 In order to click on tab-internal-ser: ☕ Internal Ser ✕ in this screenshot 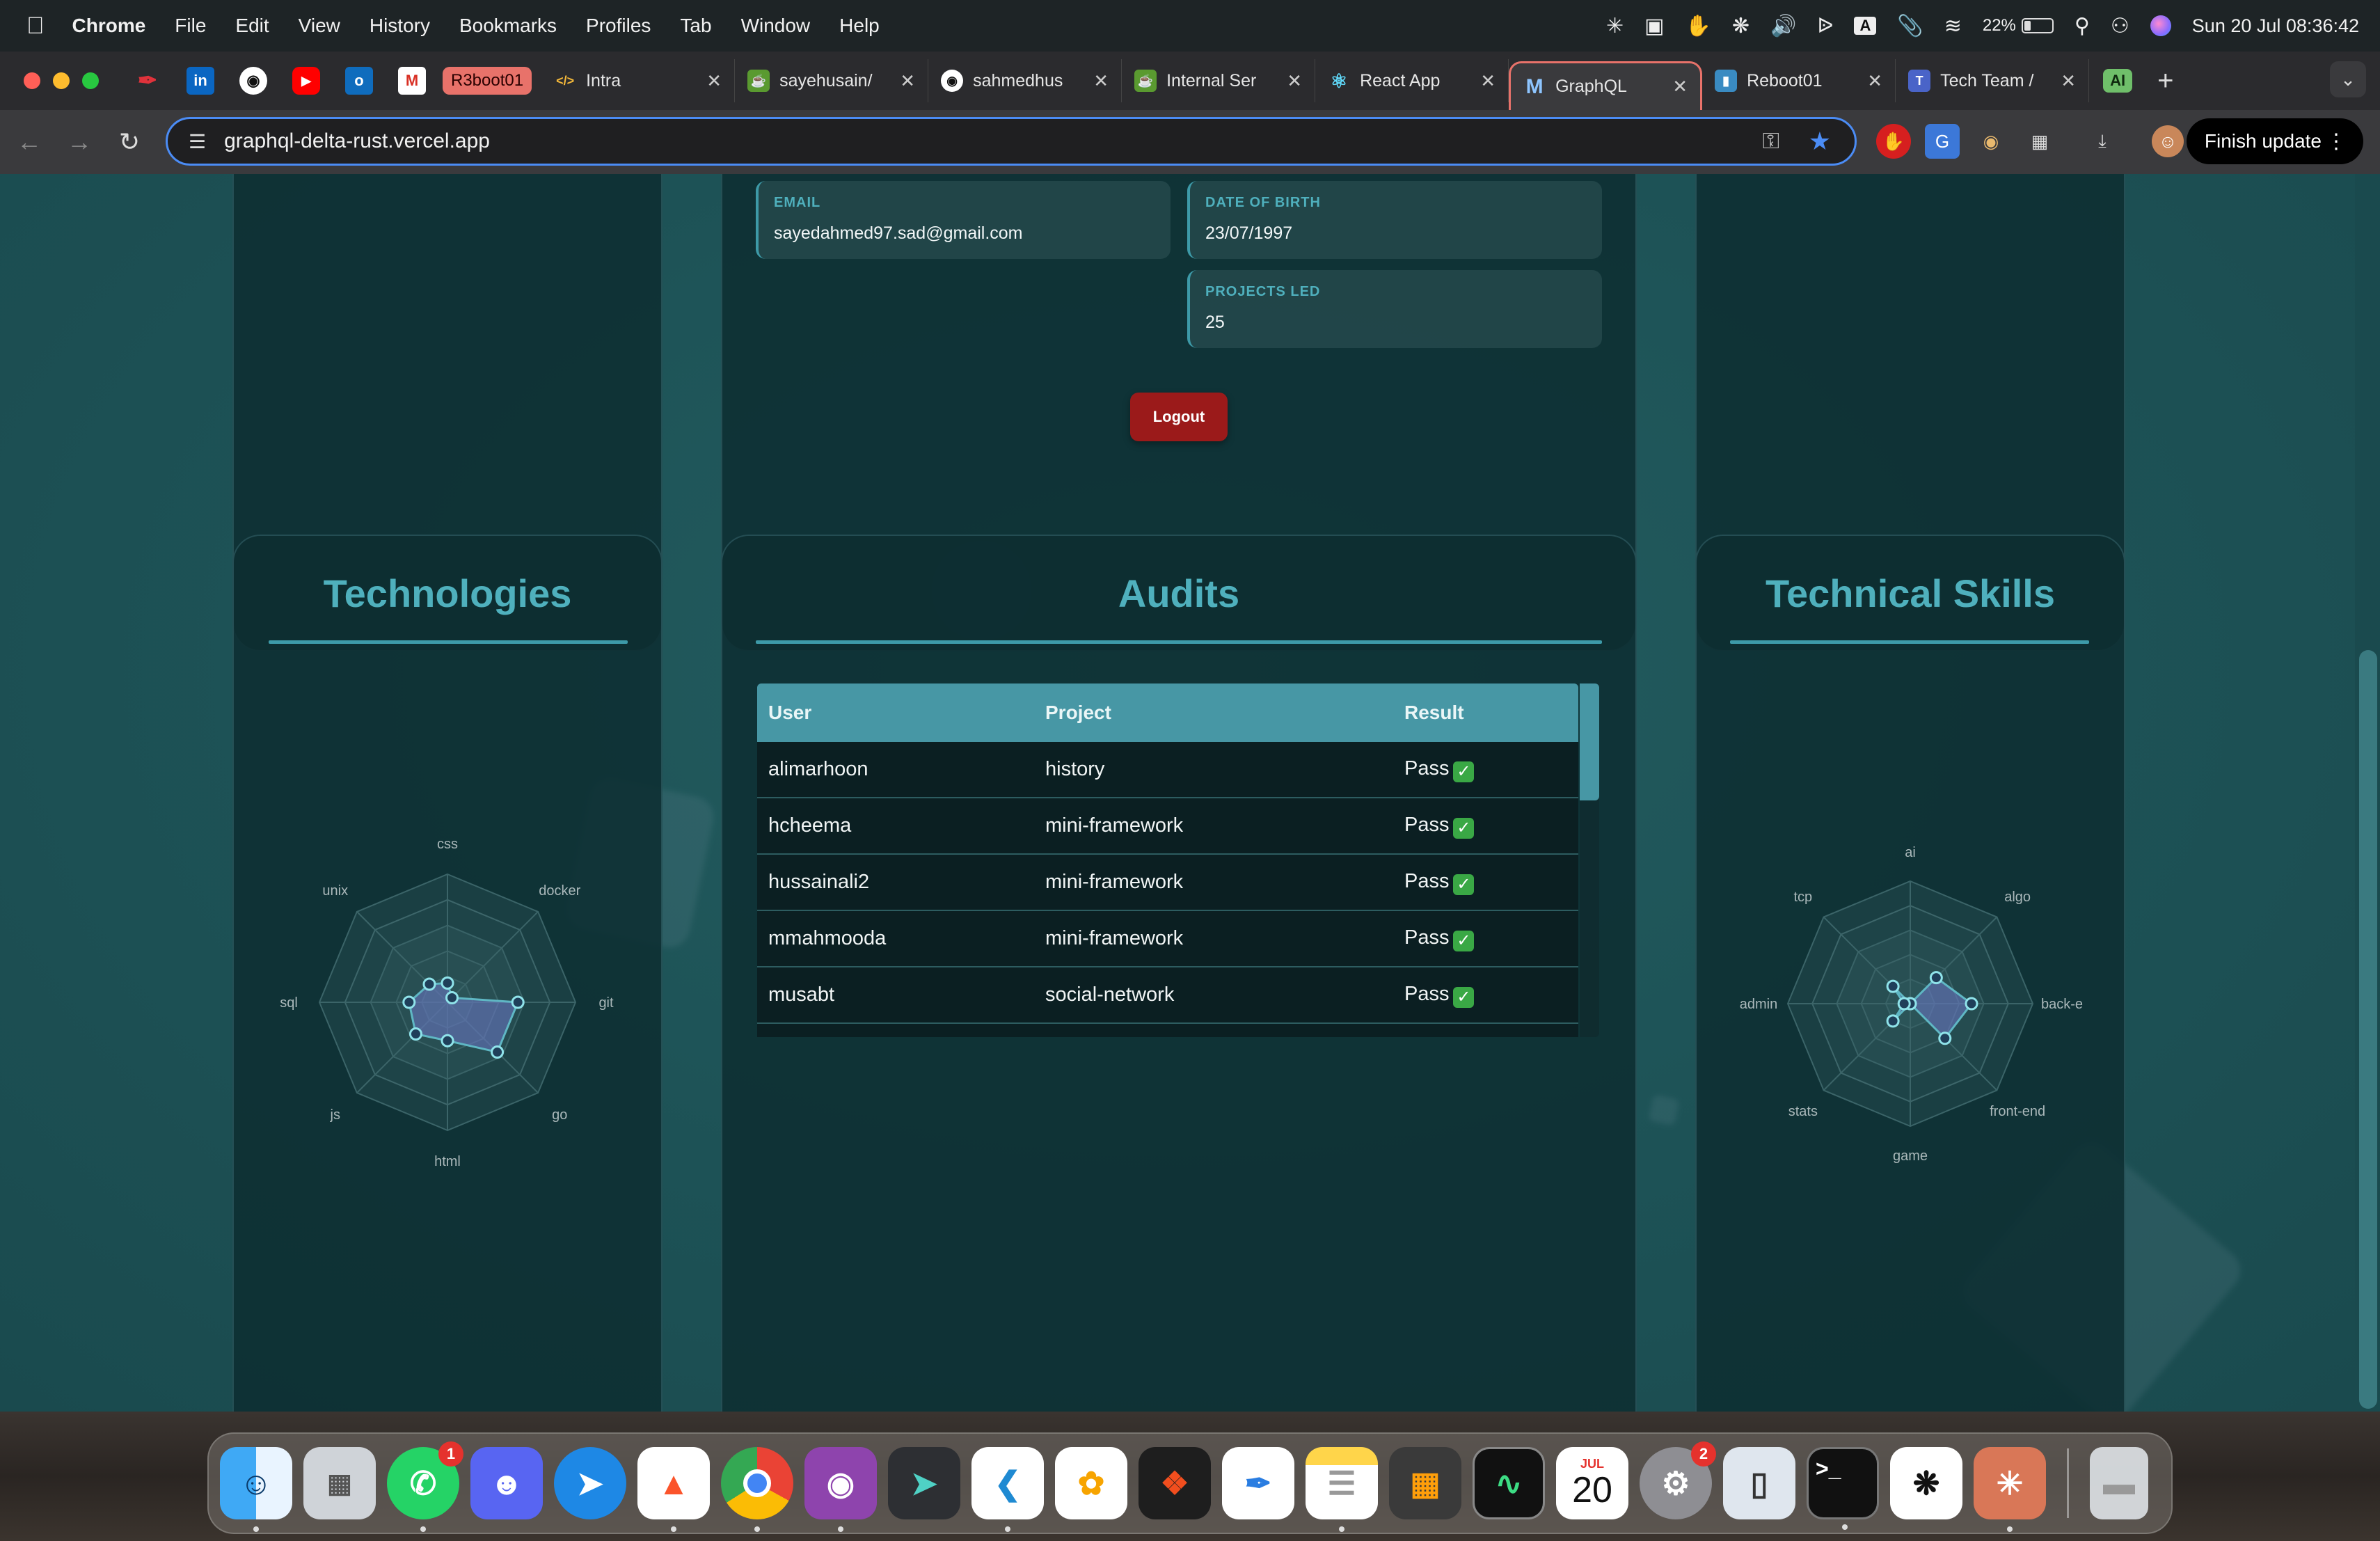, I will do `click(1219, 80)`.